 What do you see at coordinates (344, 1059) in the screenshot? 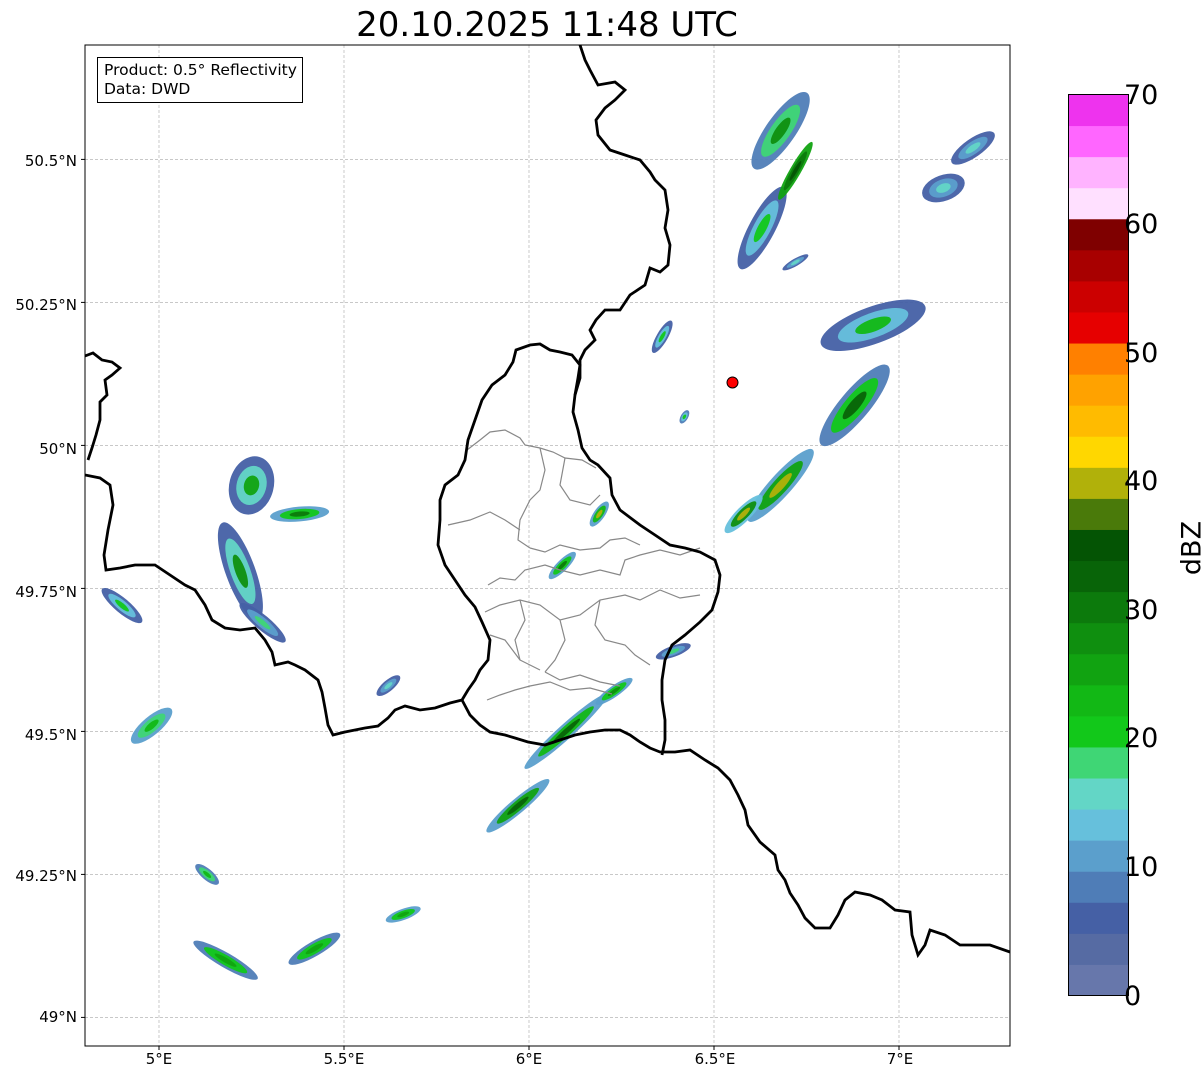
I see `lon-label-5.5: 5.5°E` at bounding box center [344, 1059].